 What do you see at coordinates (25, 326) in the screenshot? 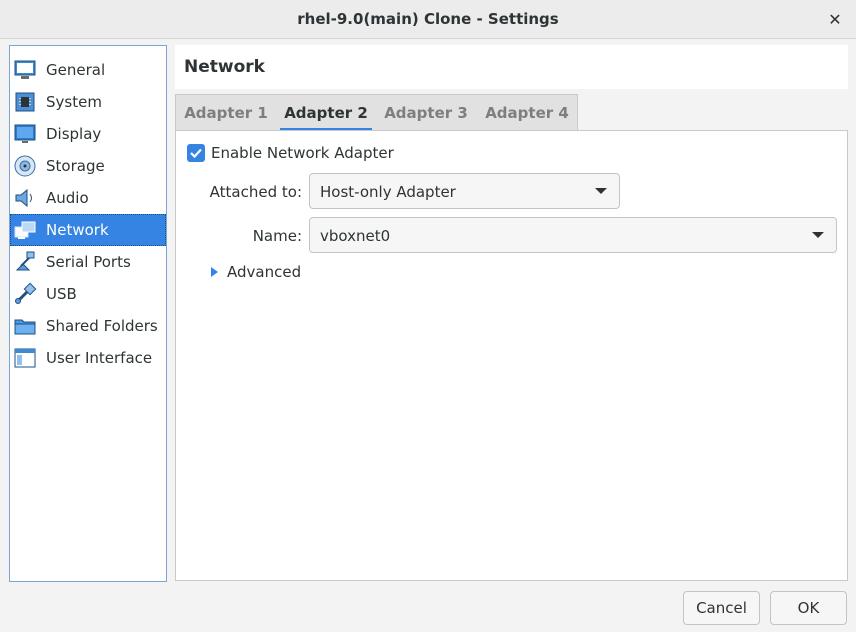
I see `shared-folders-icon` at bounding box center [25, 326].